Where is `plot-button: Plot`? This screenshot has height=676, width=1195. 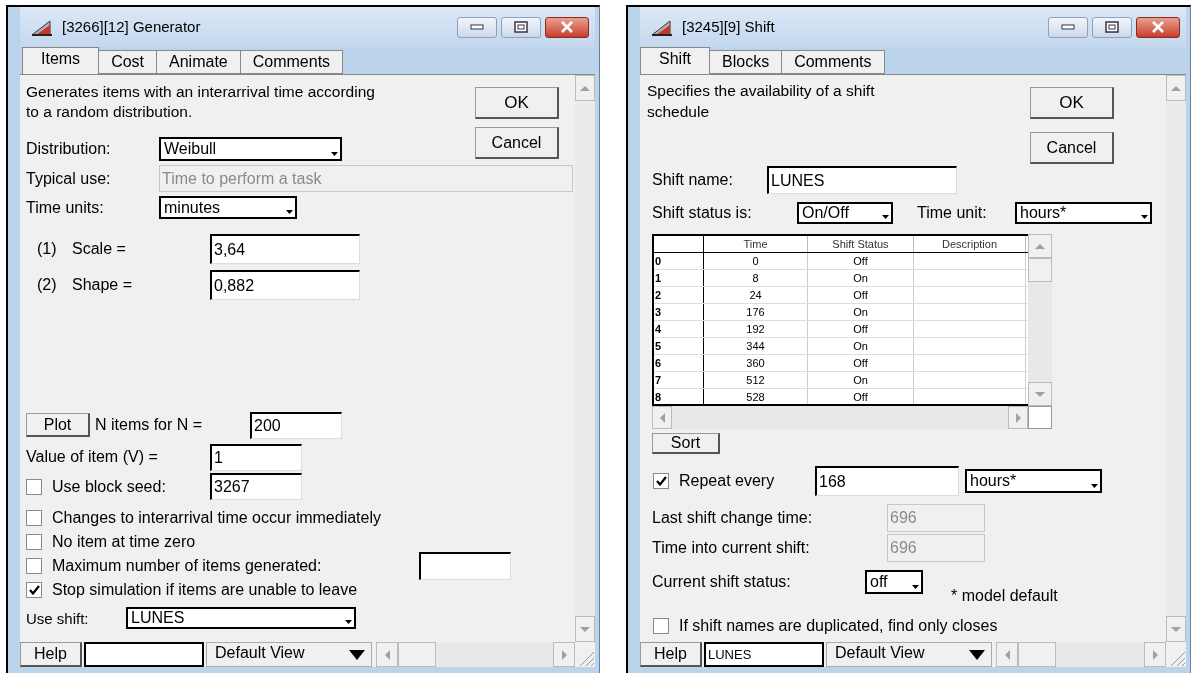
plot-button: Plot is located at coordinates (58, 425).